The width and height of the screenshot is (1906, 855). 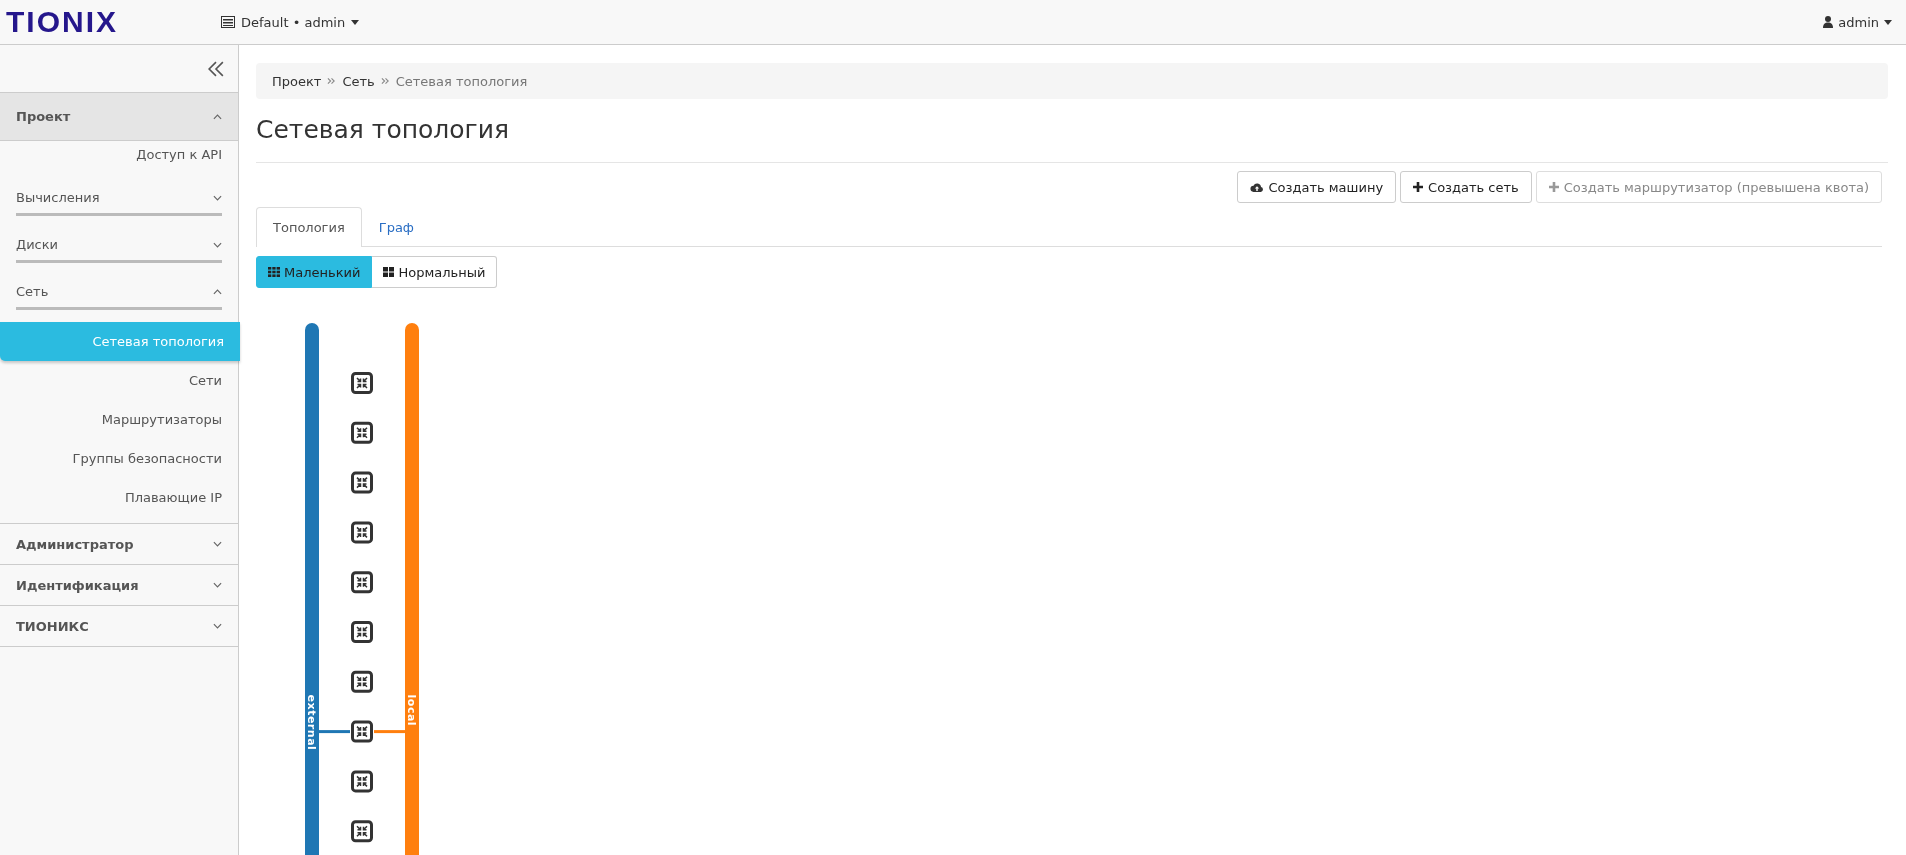 I want to click on list-icon, so click(x=228, y=22).